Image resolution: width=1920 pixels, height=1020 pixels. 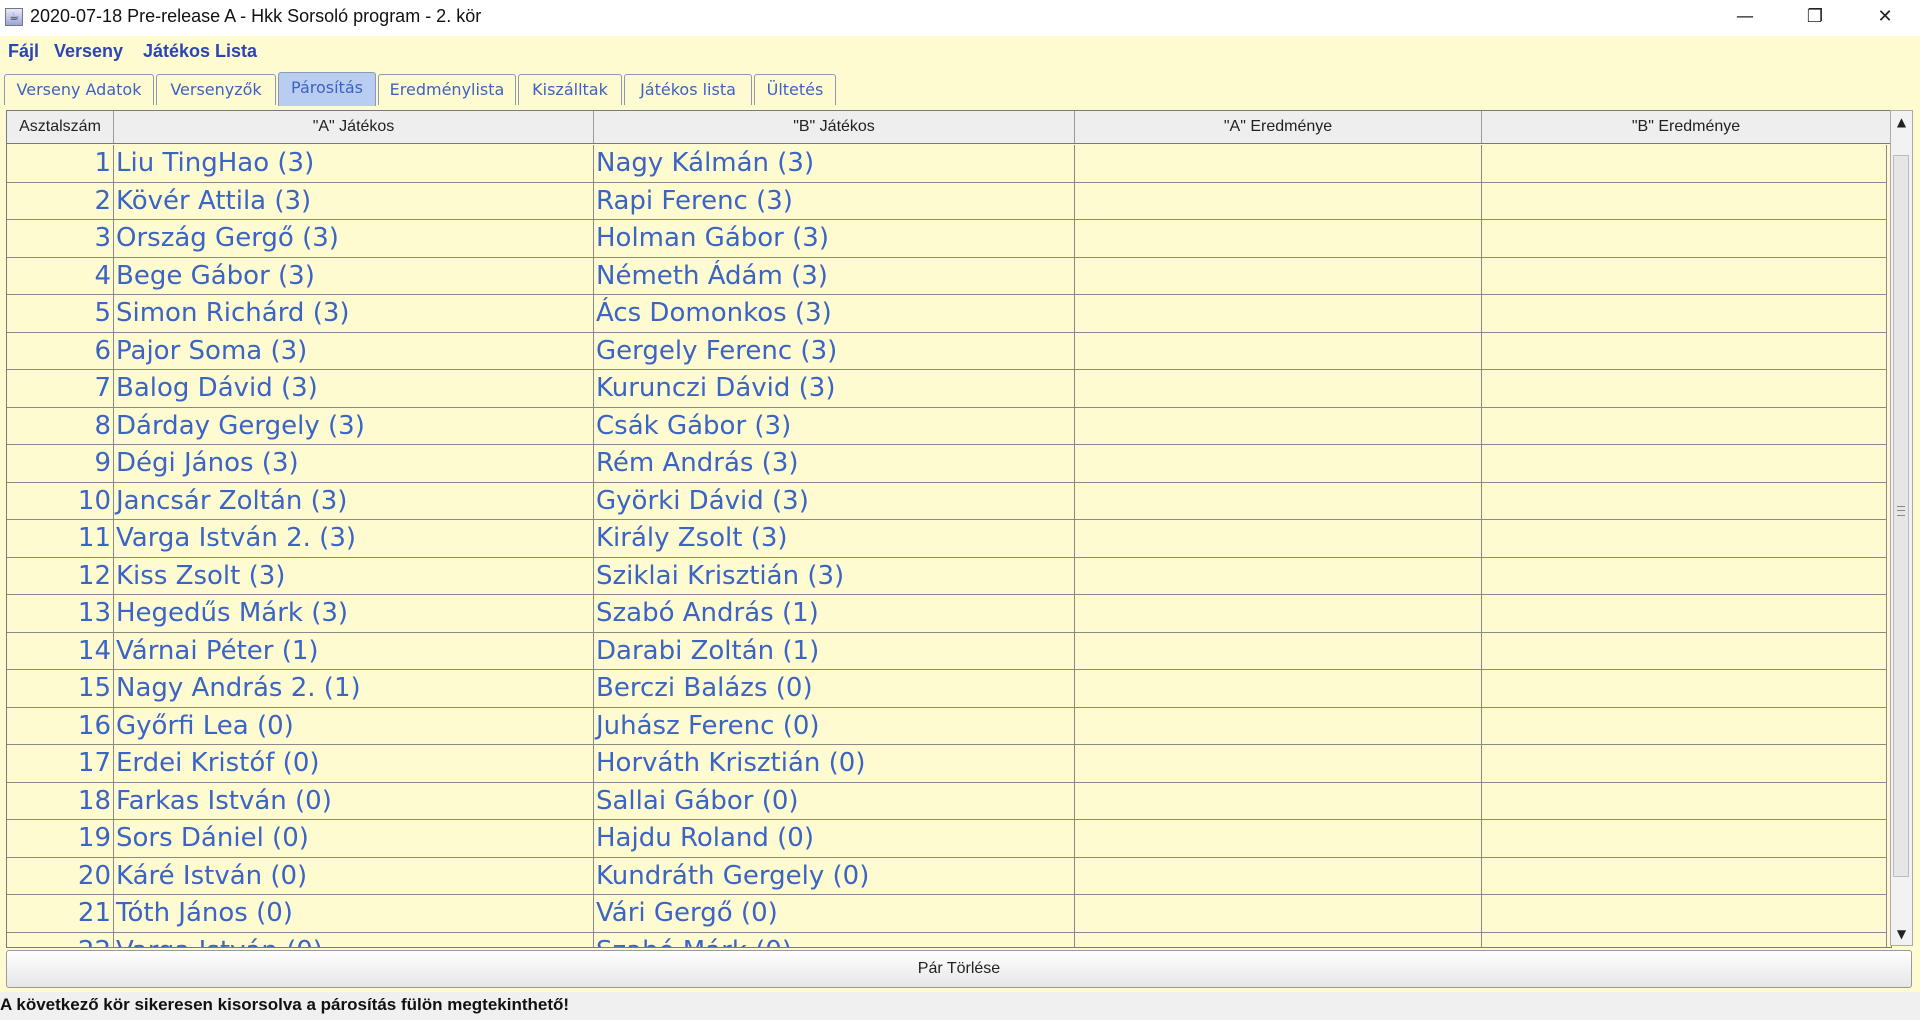 What do you see at coordinates (60, 239) in the screenshot?
I see `cell-table-number: 3` at bounding box center [60, 239].